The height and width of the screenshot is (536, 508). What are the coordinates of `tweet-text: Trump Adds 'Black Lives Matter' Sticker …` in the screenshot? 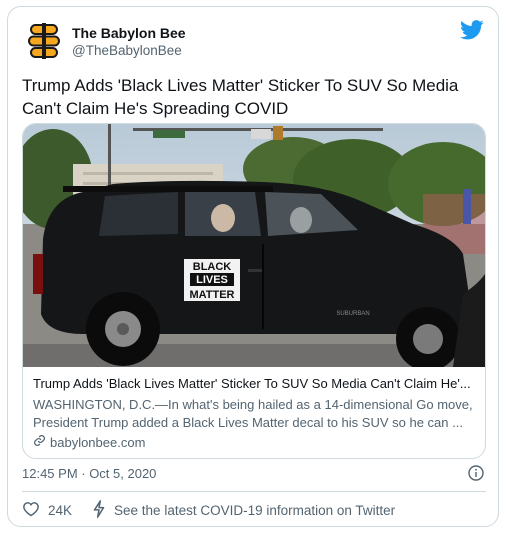 It's located at (240, 97).